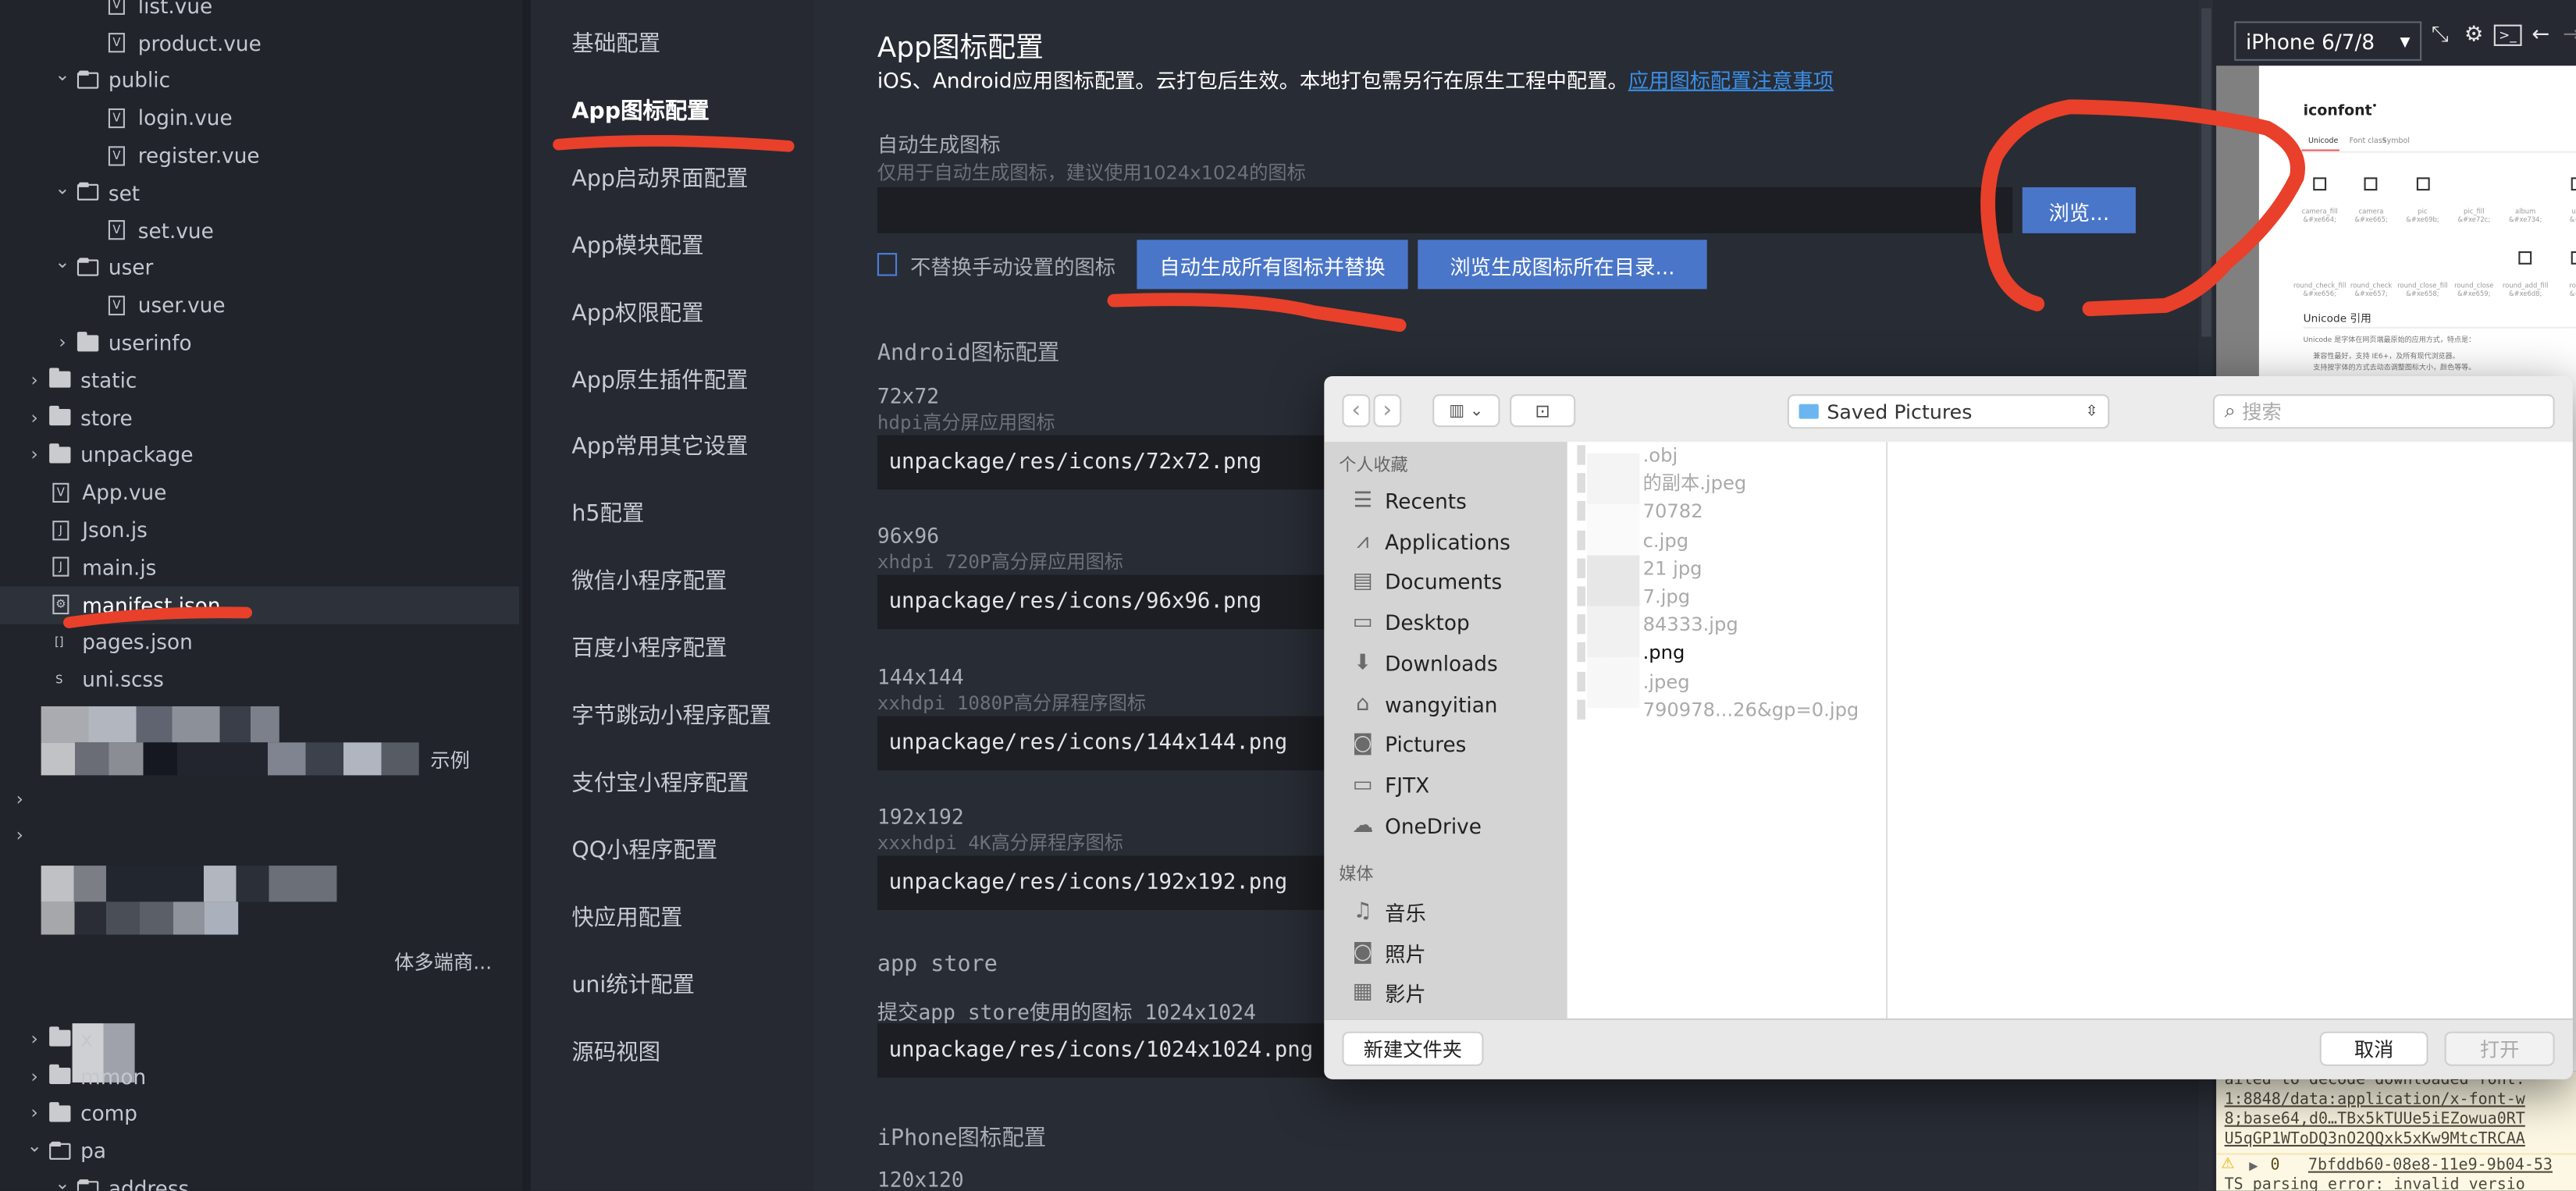 The image size is (2576, 1191). Describe the element at coordinates (1445, 210) in the screenshot. I see `auto-generate-source-input` at that location.